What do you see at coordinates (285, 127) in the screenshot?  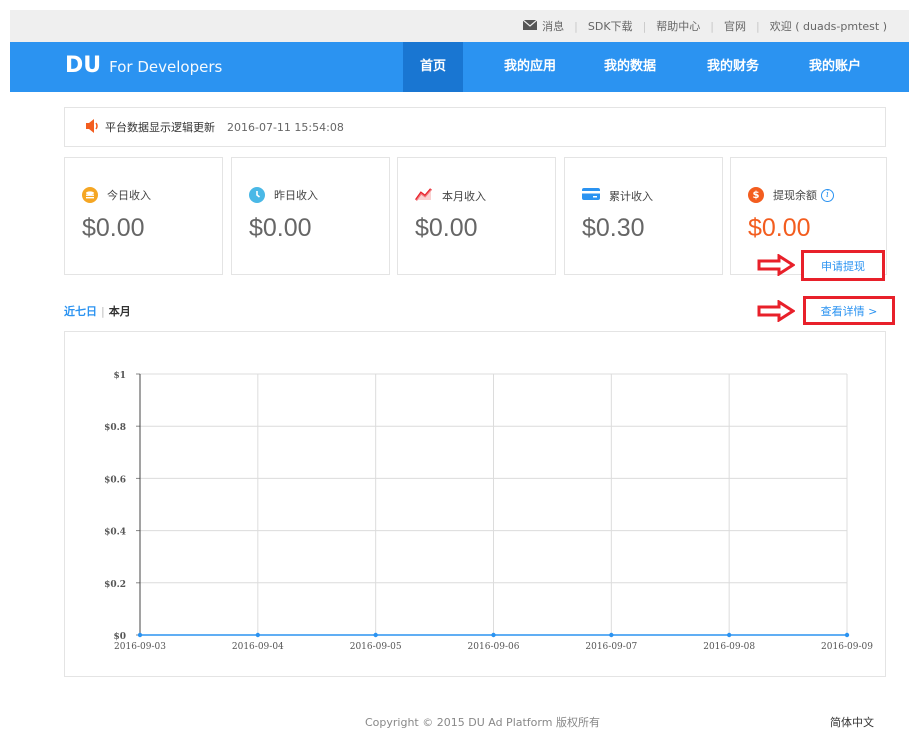 I see `notice-time: 2016-07-11 15:54:08` at bounding box center [285, 127].